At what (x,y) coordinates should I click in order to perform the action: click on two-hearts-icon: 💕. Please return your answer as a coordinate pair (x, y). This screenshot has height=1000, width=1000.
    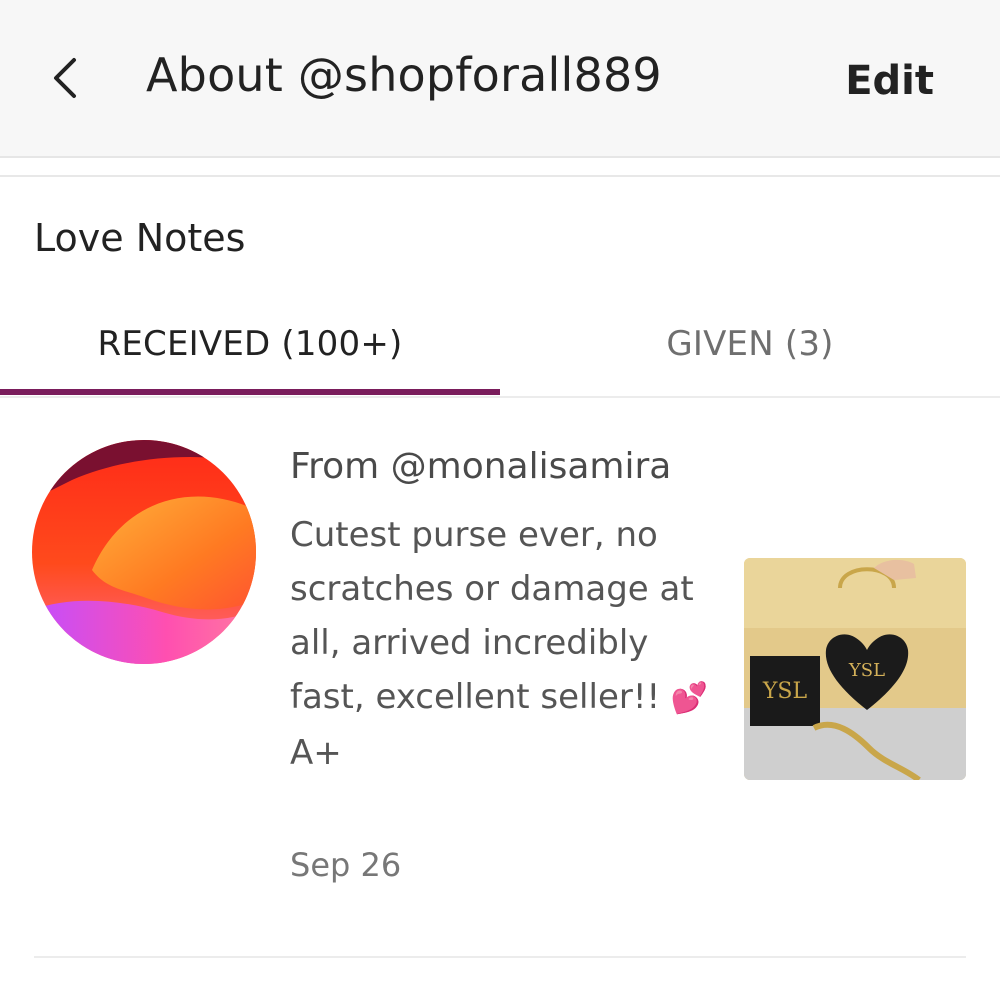
    Looking at the image, I should click on (689, 698).